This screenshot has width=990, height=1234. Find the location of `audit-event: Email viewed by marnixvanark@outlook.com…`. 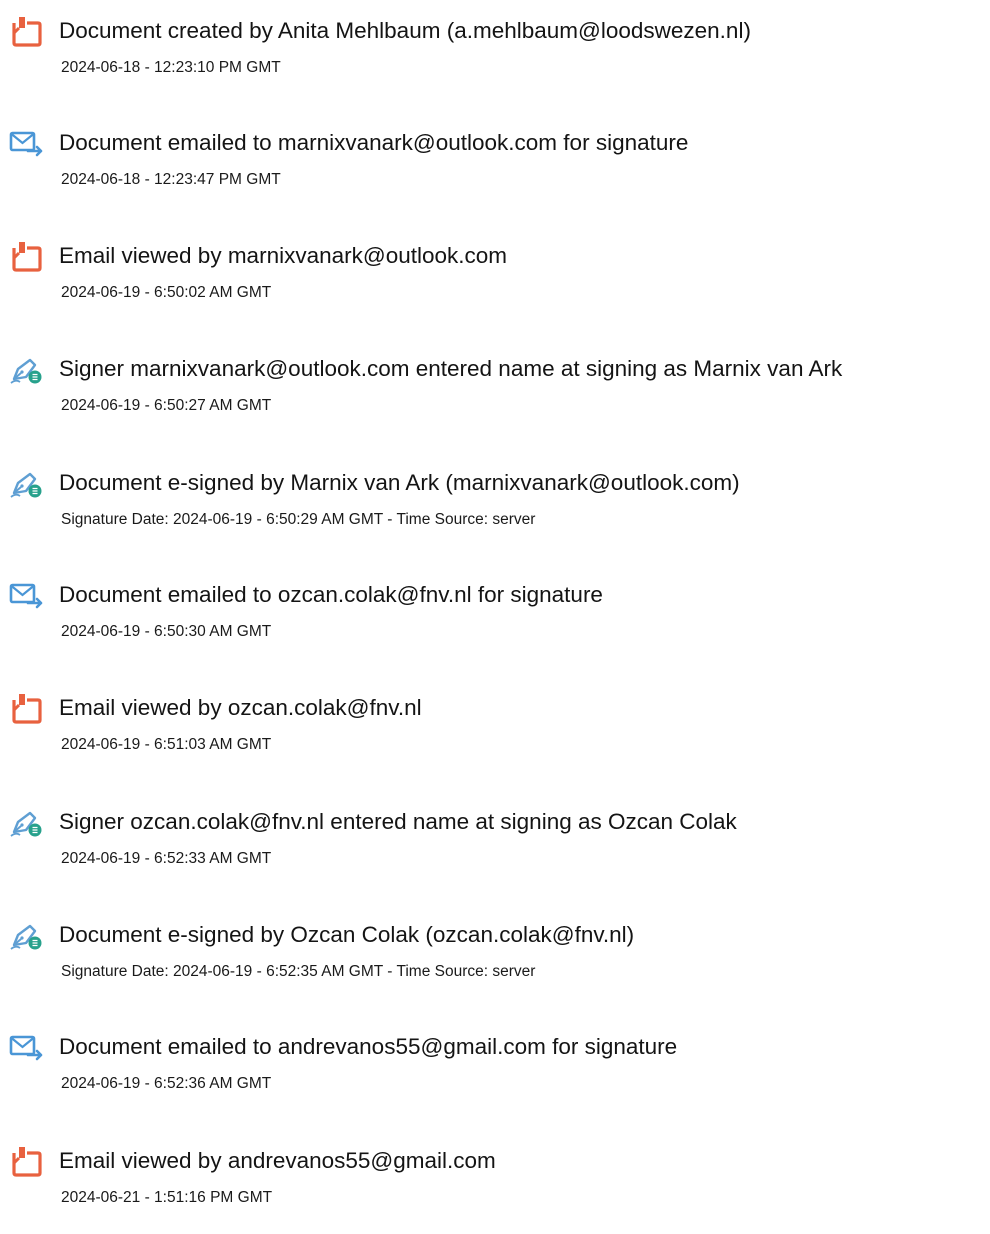

audit-event: Email viewed by marnixvanark@outlook.com… is located at coordinates (495, 284).